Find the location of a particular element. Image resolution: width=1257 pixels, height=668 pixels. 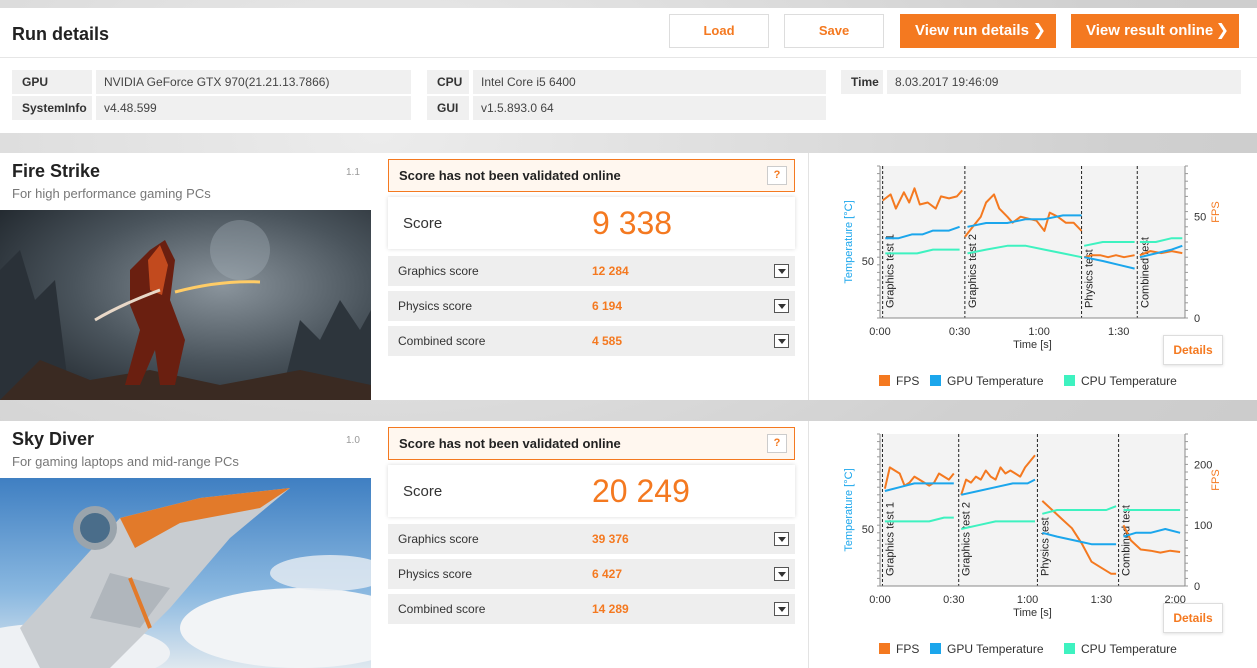

fps-swatch is located at coordinates (884, 380).